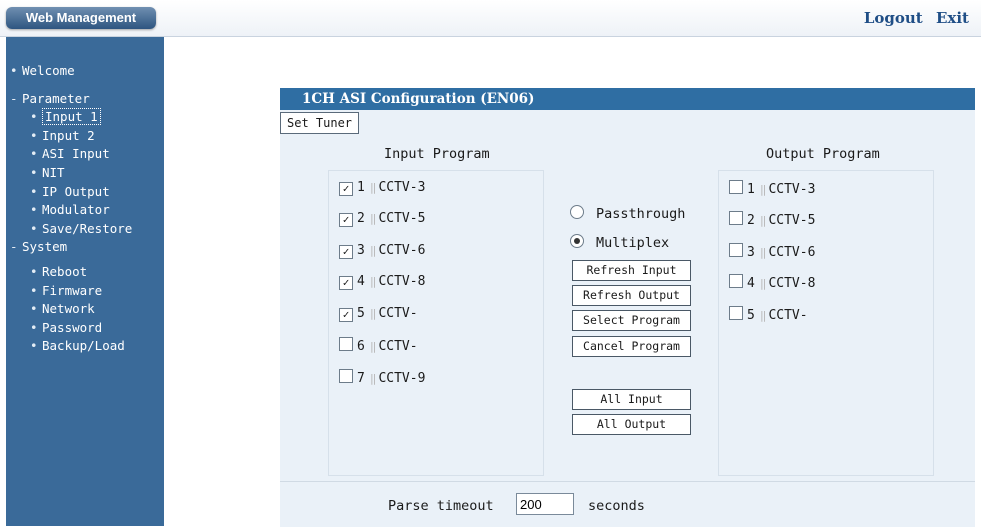  Describe the element at coordinates (85, 192) in the screenshot. I see `sidebar-item-ip-output: • IP Output` at that location.